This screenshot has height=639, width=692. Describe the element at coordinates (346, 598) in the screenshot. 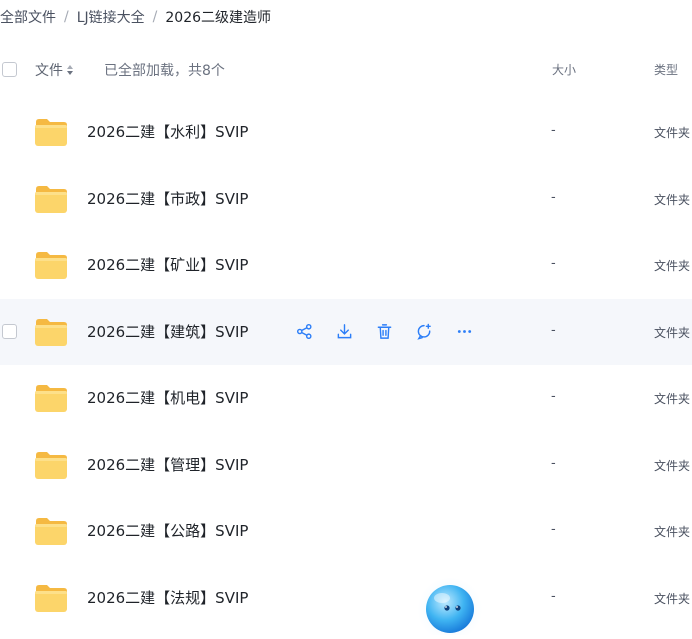

I see `file-row: 2026二建【法规】SVIP - 文件夹` at that location.